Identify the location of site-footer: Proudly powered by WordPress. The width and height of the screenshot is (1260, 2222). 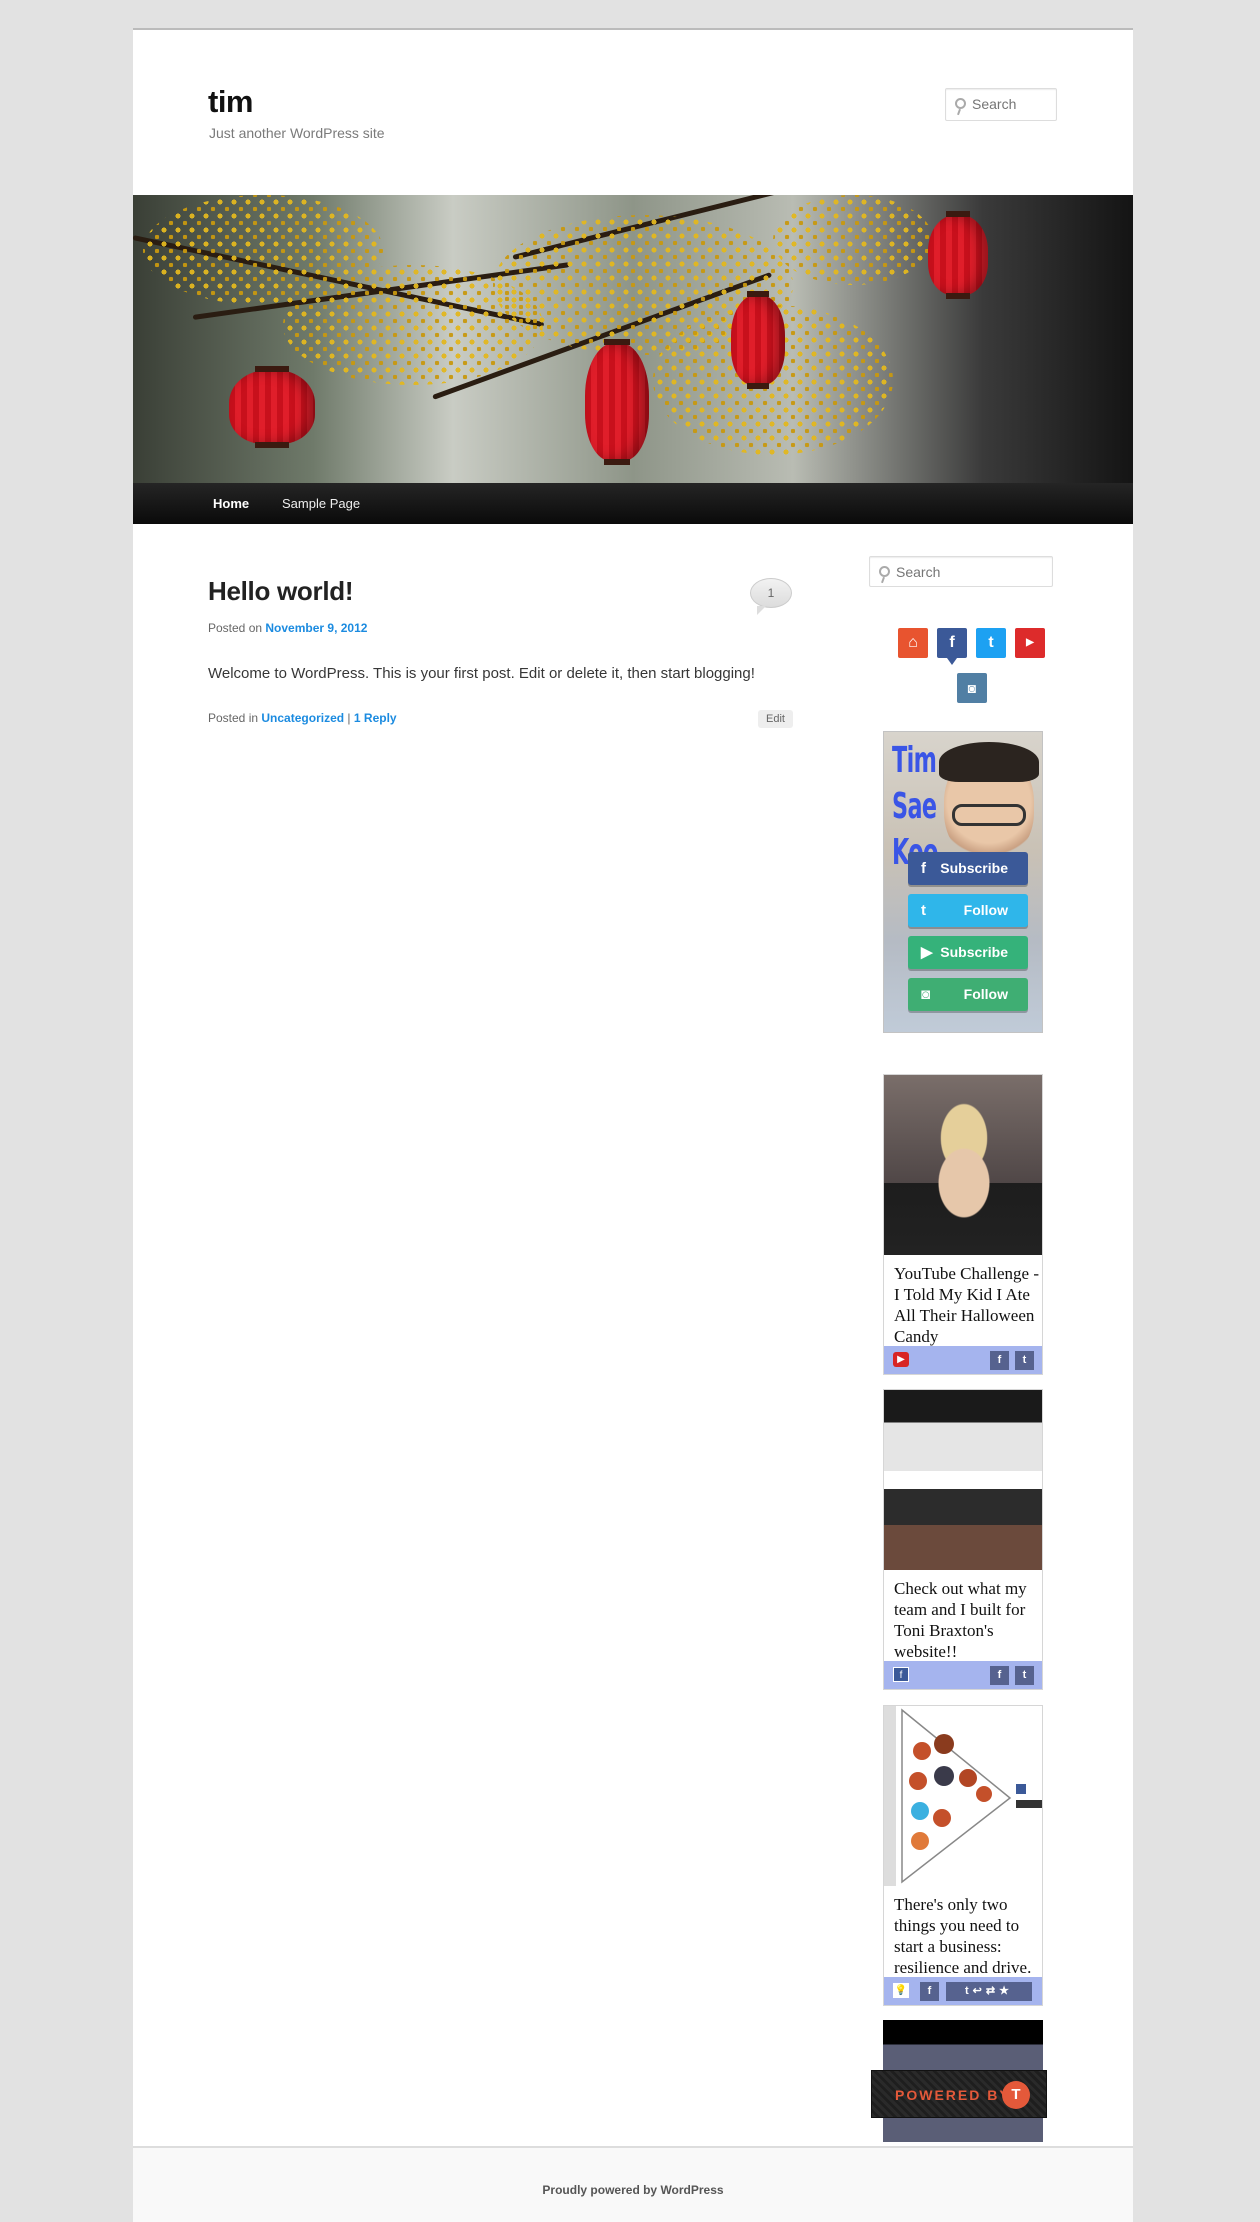
(633, 2184).